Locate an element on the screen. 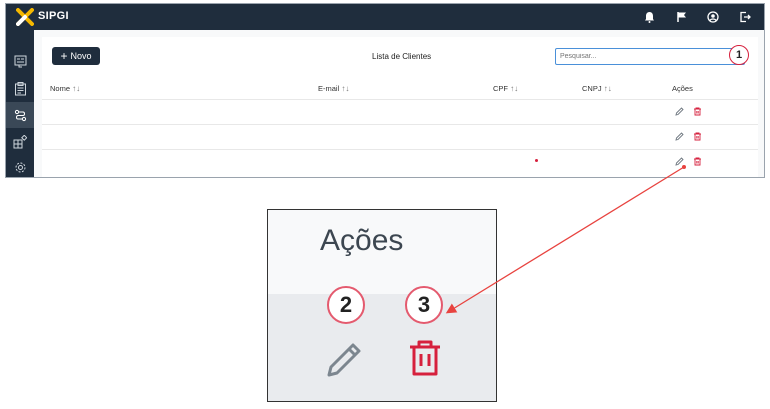 This screenshot has width=770, height=409. zoom-header-area: Ações is located at coordinates (382, 252).